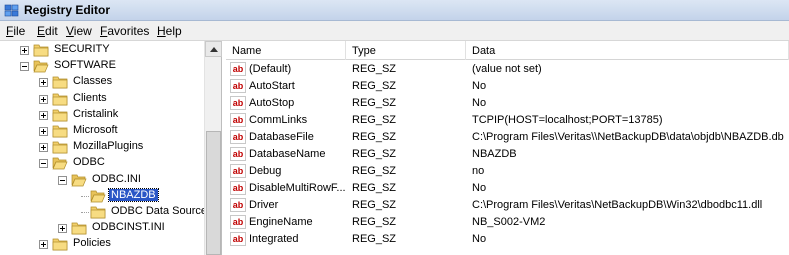  What do you see at coordinates (507, 188) in the screenshot?
I see `list-row: ab DisableMultiRowF... REG_SZ No` at bounding box center [507, 188].